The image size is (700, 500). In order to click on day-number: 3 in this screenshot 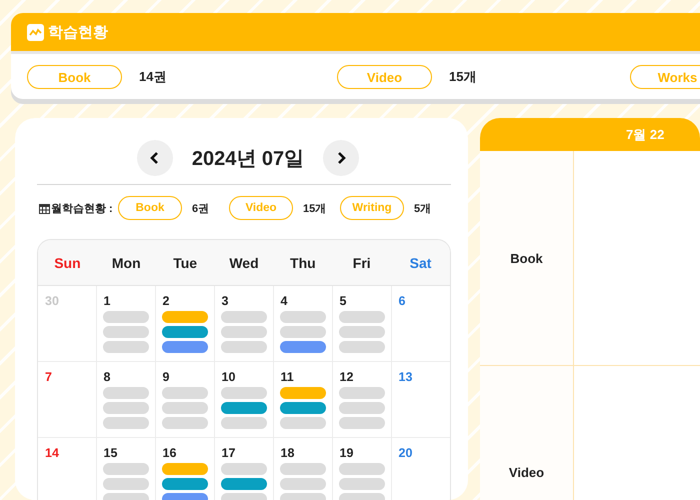, I will do `click(225, 301)`.